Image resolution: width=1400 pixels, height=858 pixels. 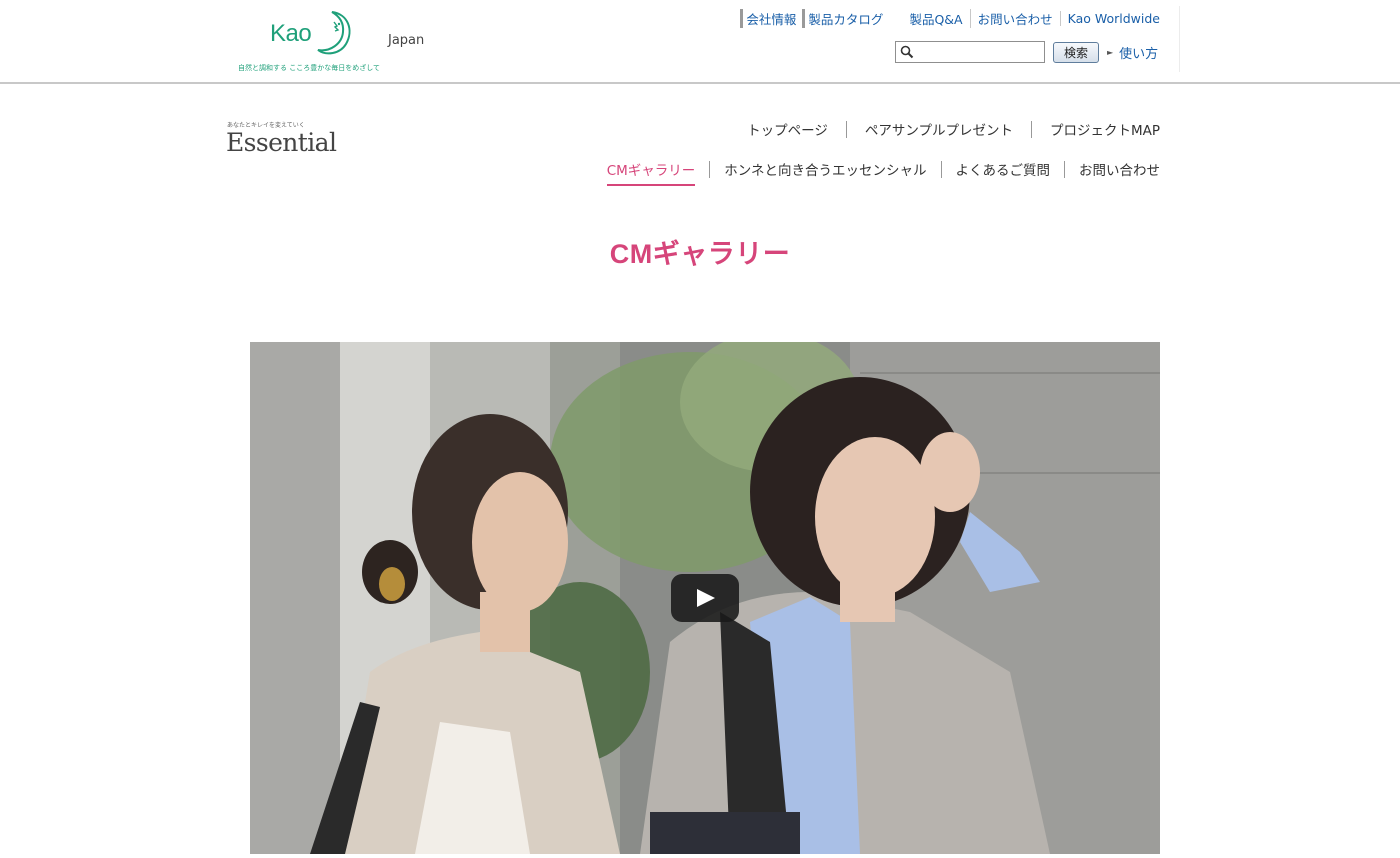 I want to click on play-button, so click(x=705, y=598).